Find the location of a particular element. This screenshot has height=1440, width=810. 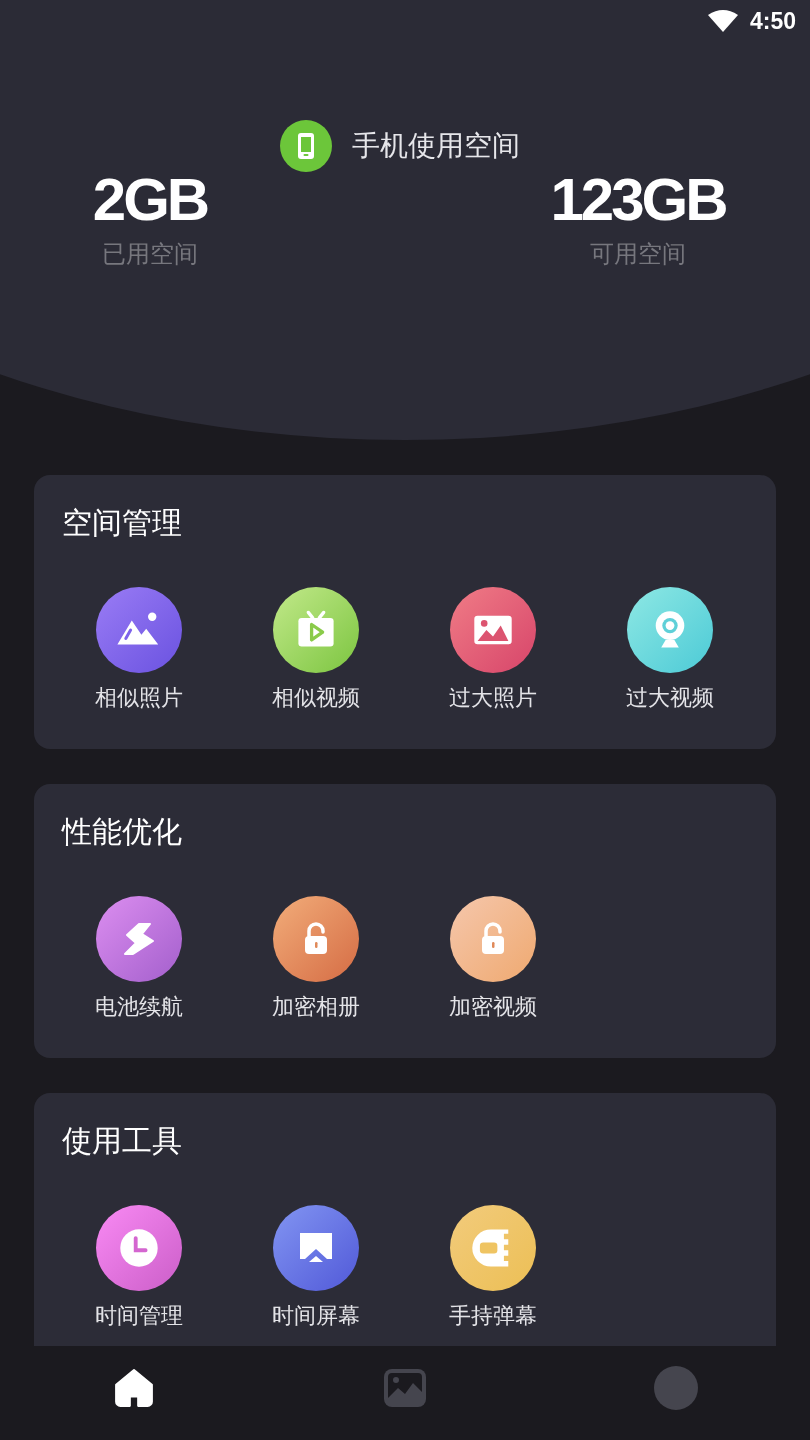

home-icon is located at coordinates (134, 1388).